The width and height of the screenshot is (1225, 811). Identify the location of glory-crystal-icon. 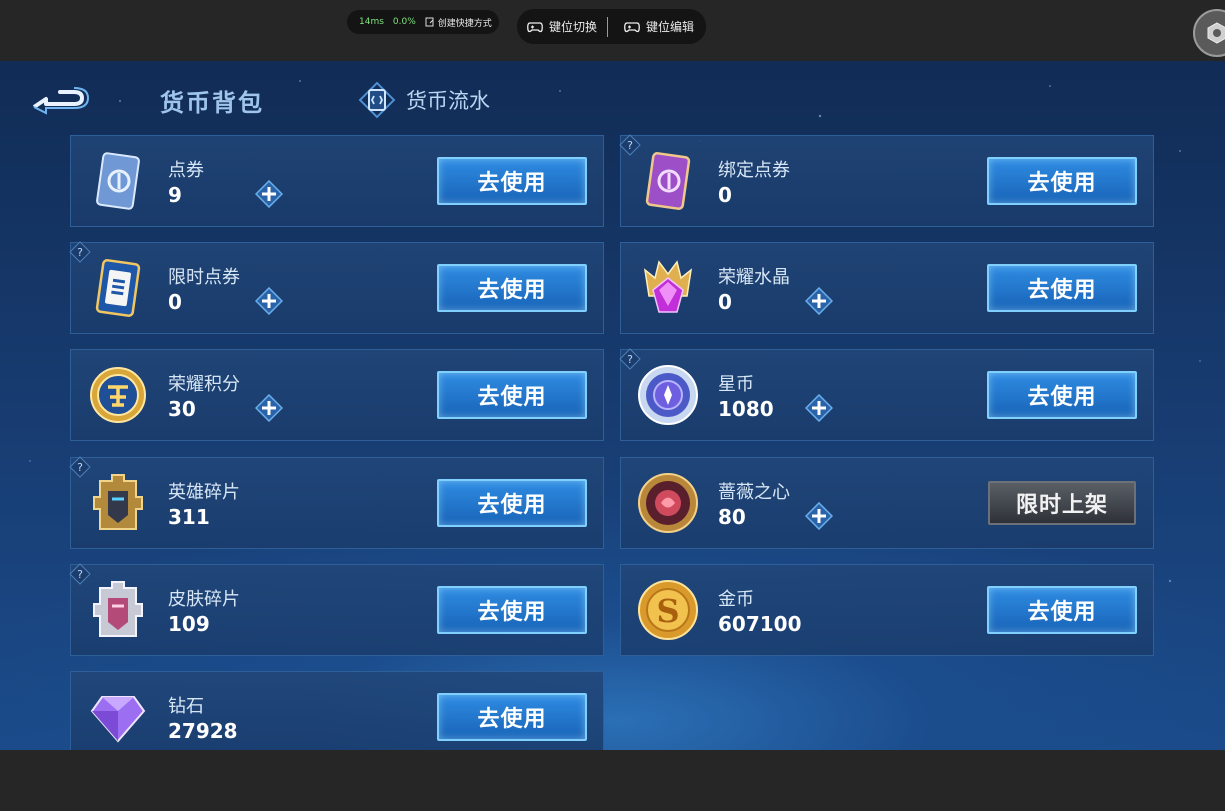
(668, 288).